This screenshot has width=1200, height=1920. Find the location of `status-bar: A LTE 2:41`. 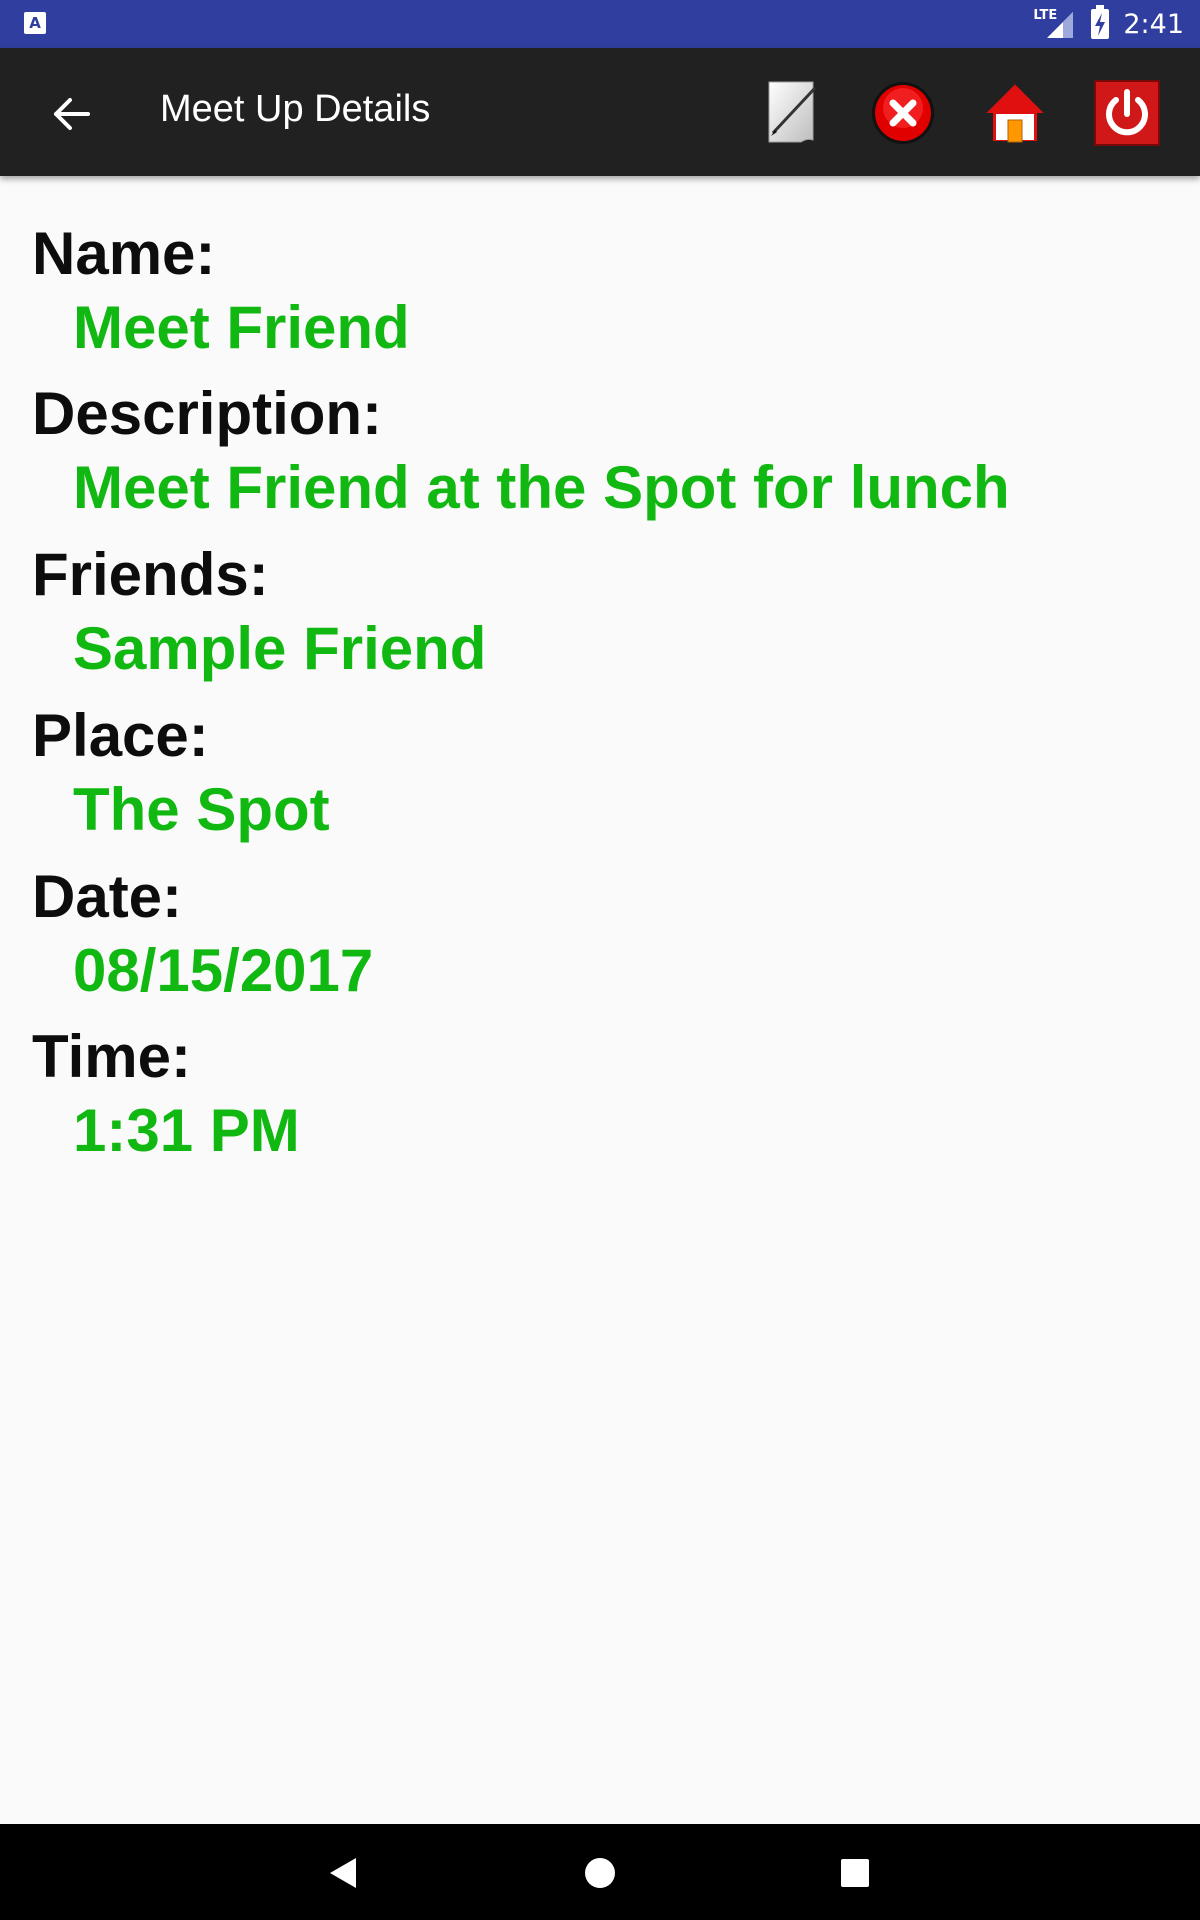

status-bar: A LTE 2:41 is located at coordinates (600, 24).